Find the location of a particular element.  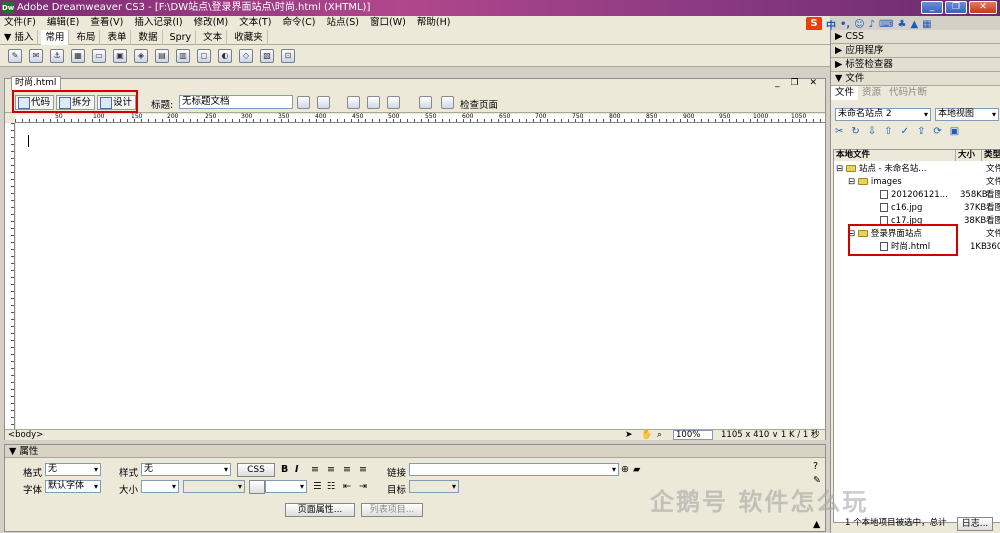

connect-icon: ✂ is located at coordinates (839, 131).